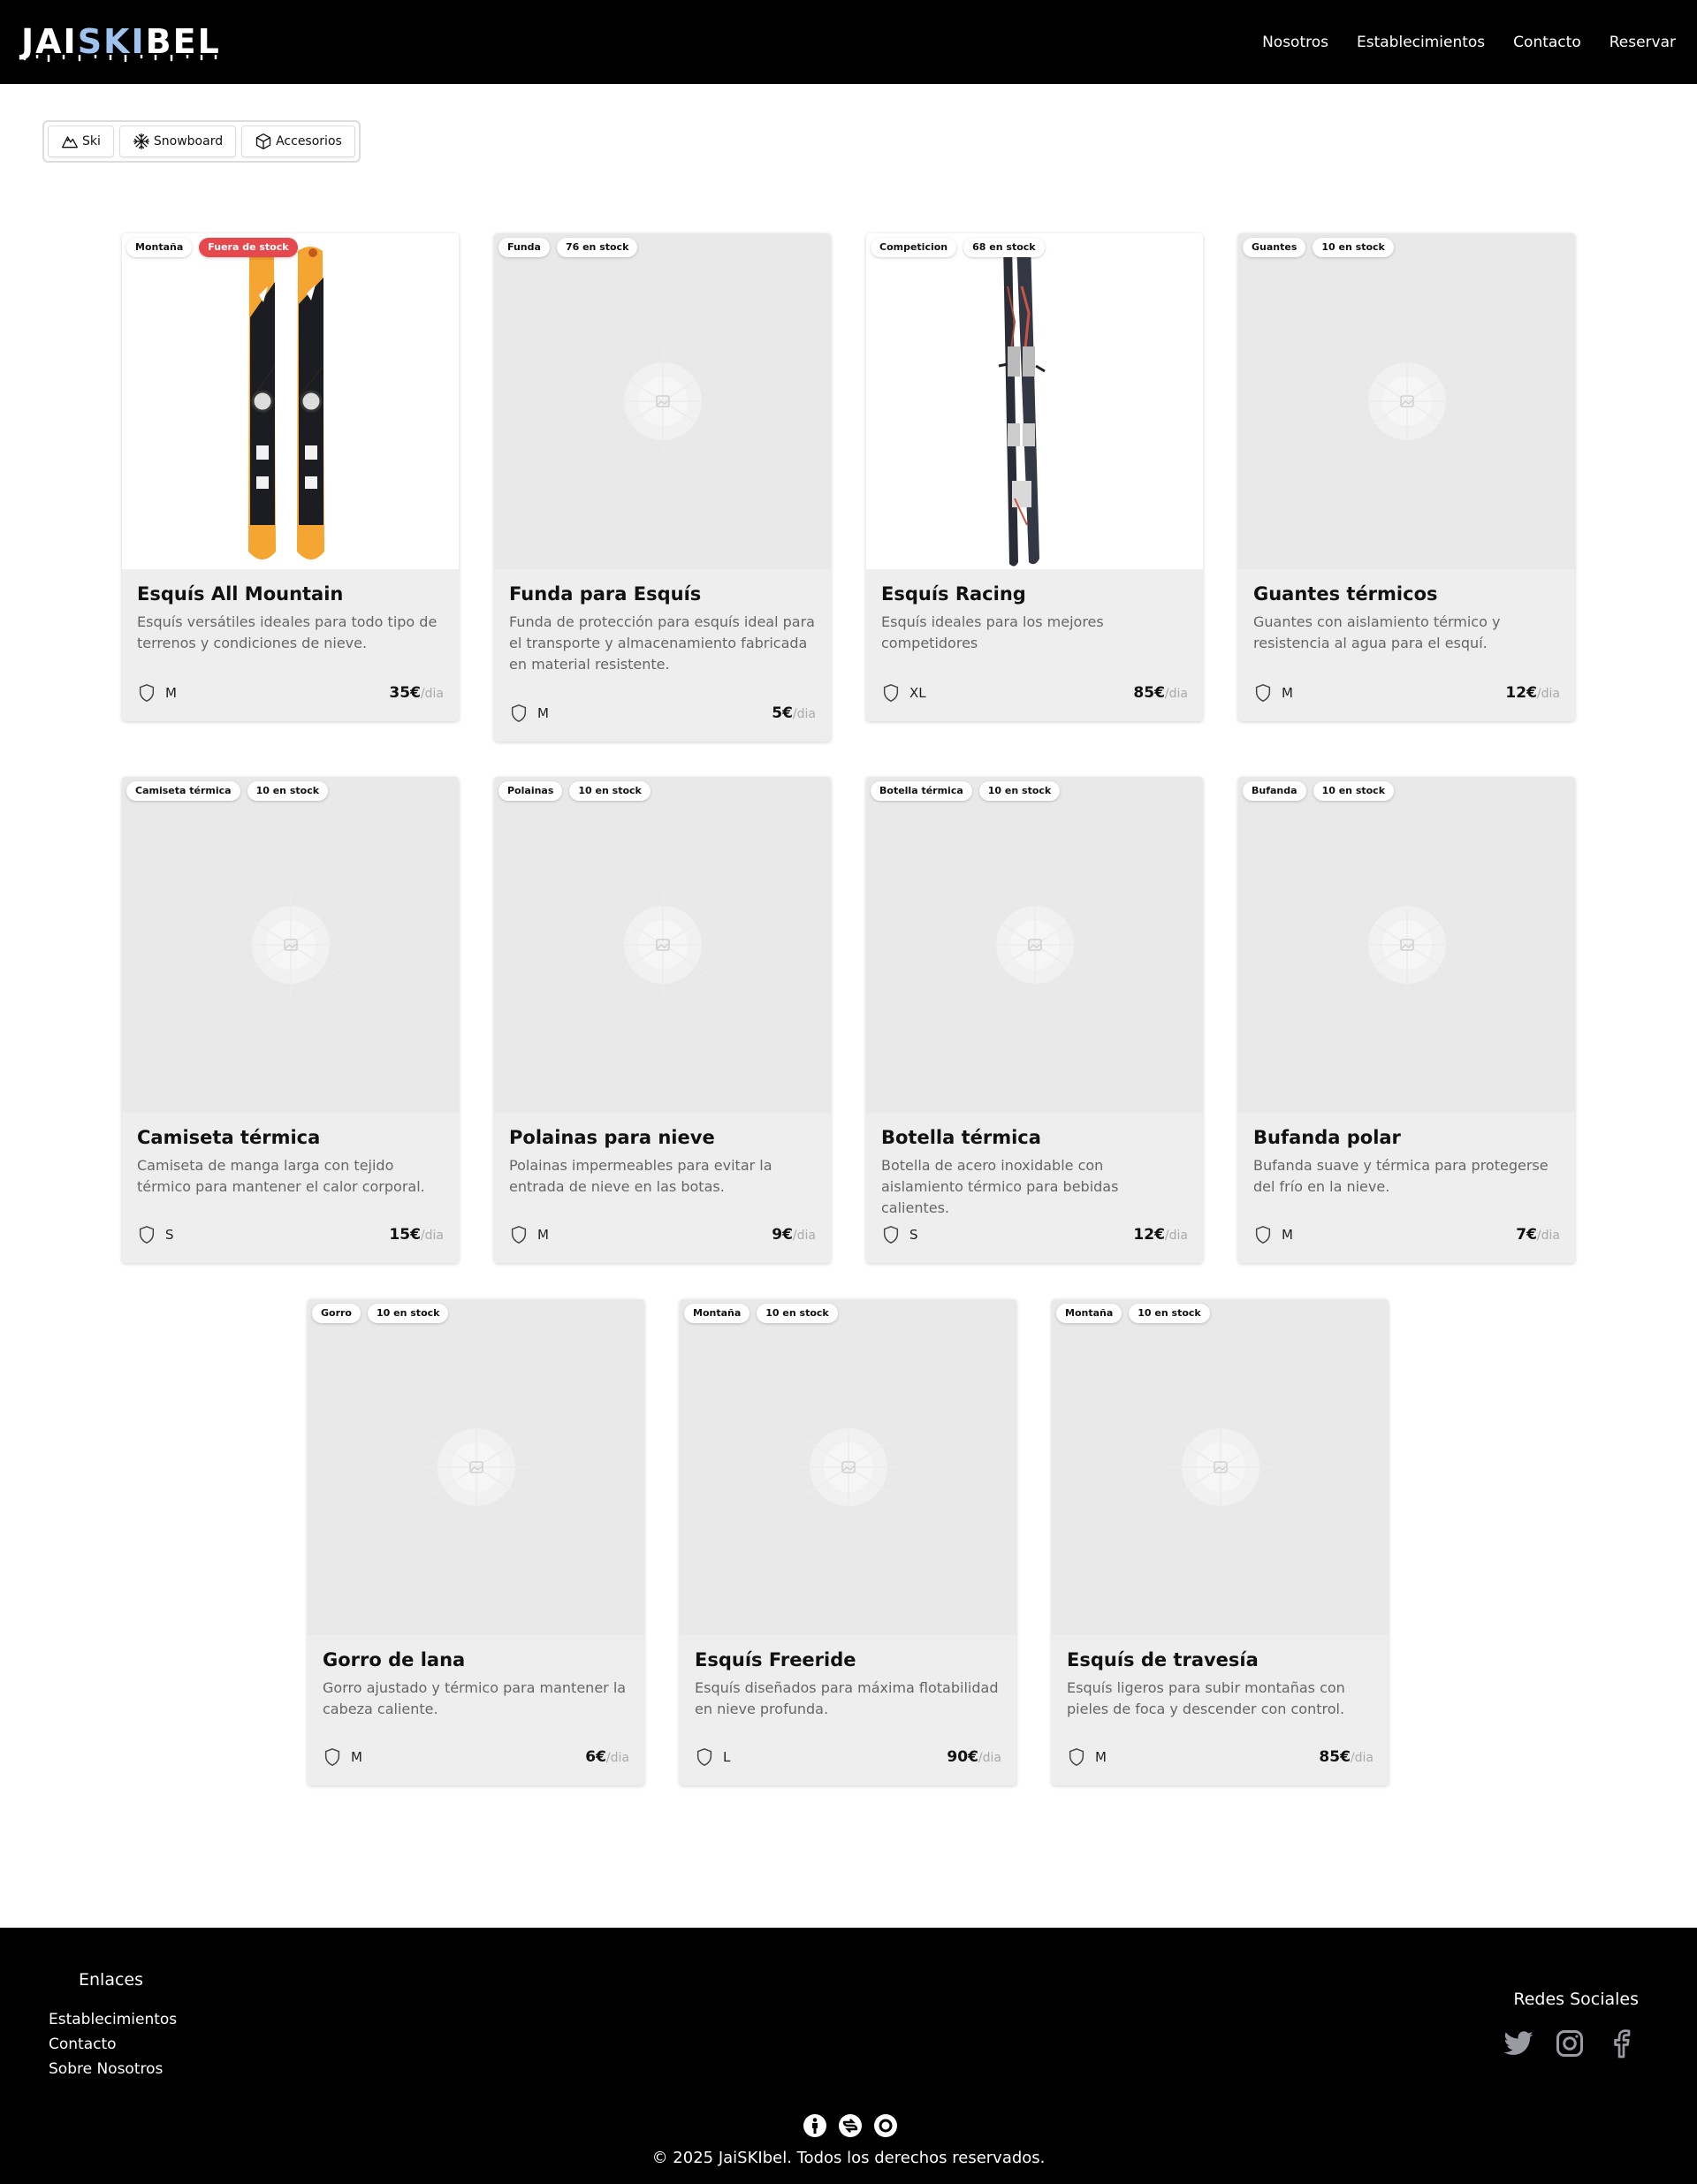 This screenshot has height=2184, width=1697. I want to click on product-image: Competicion 68 en stock, so click(1034, 401).